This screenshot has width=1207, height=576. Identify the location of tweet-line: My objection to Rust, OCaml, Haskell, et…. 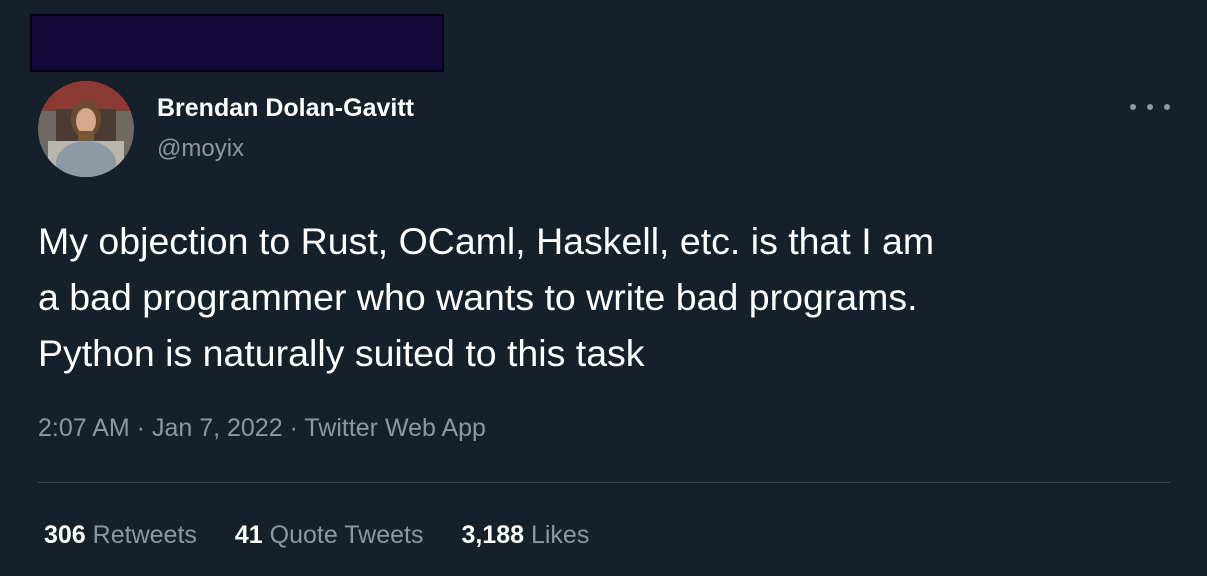
(486, 241).